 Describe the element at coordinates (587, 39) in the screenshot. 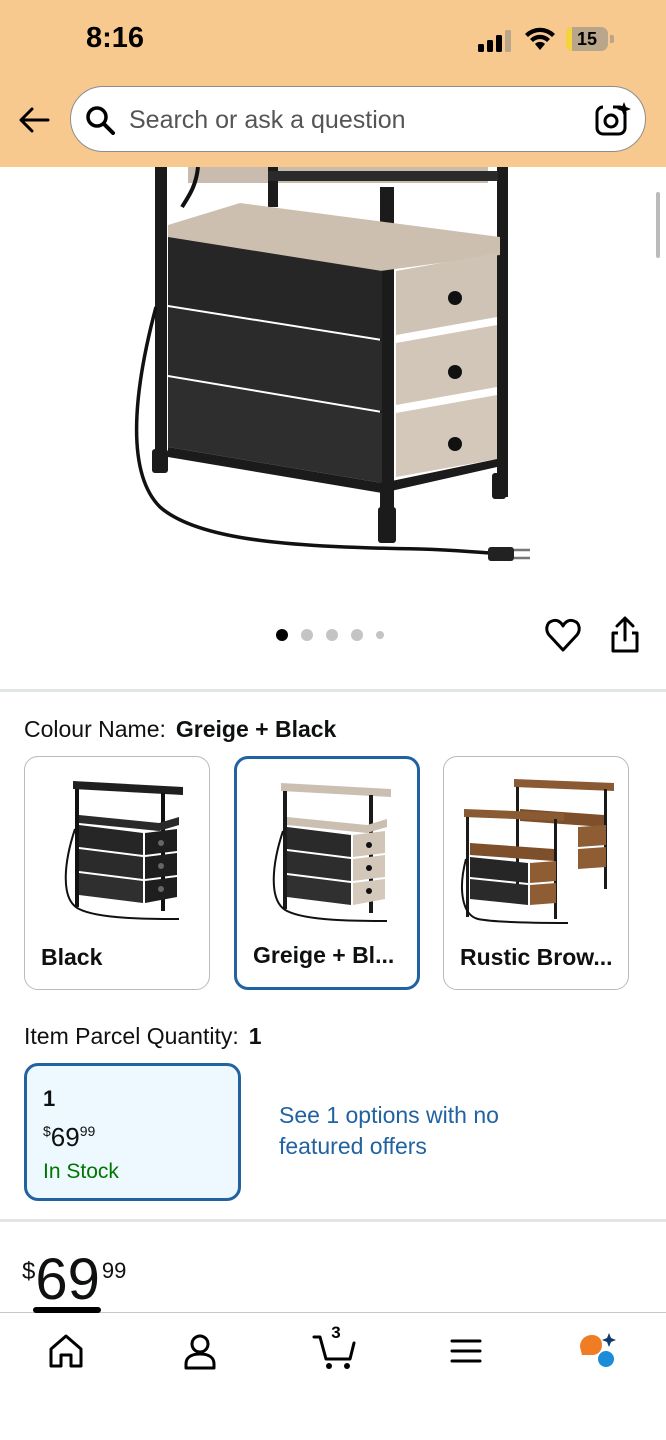

I see `battery-level: 15` at that location.